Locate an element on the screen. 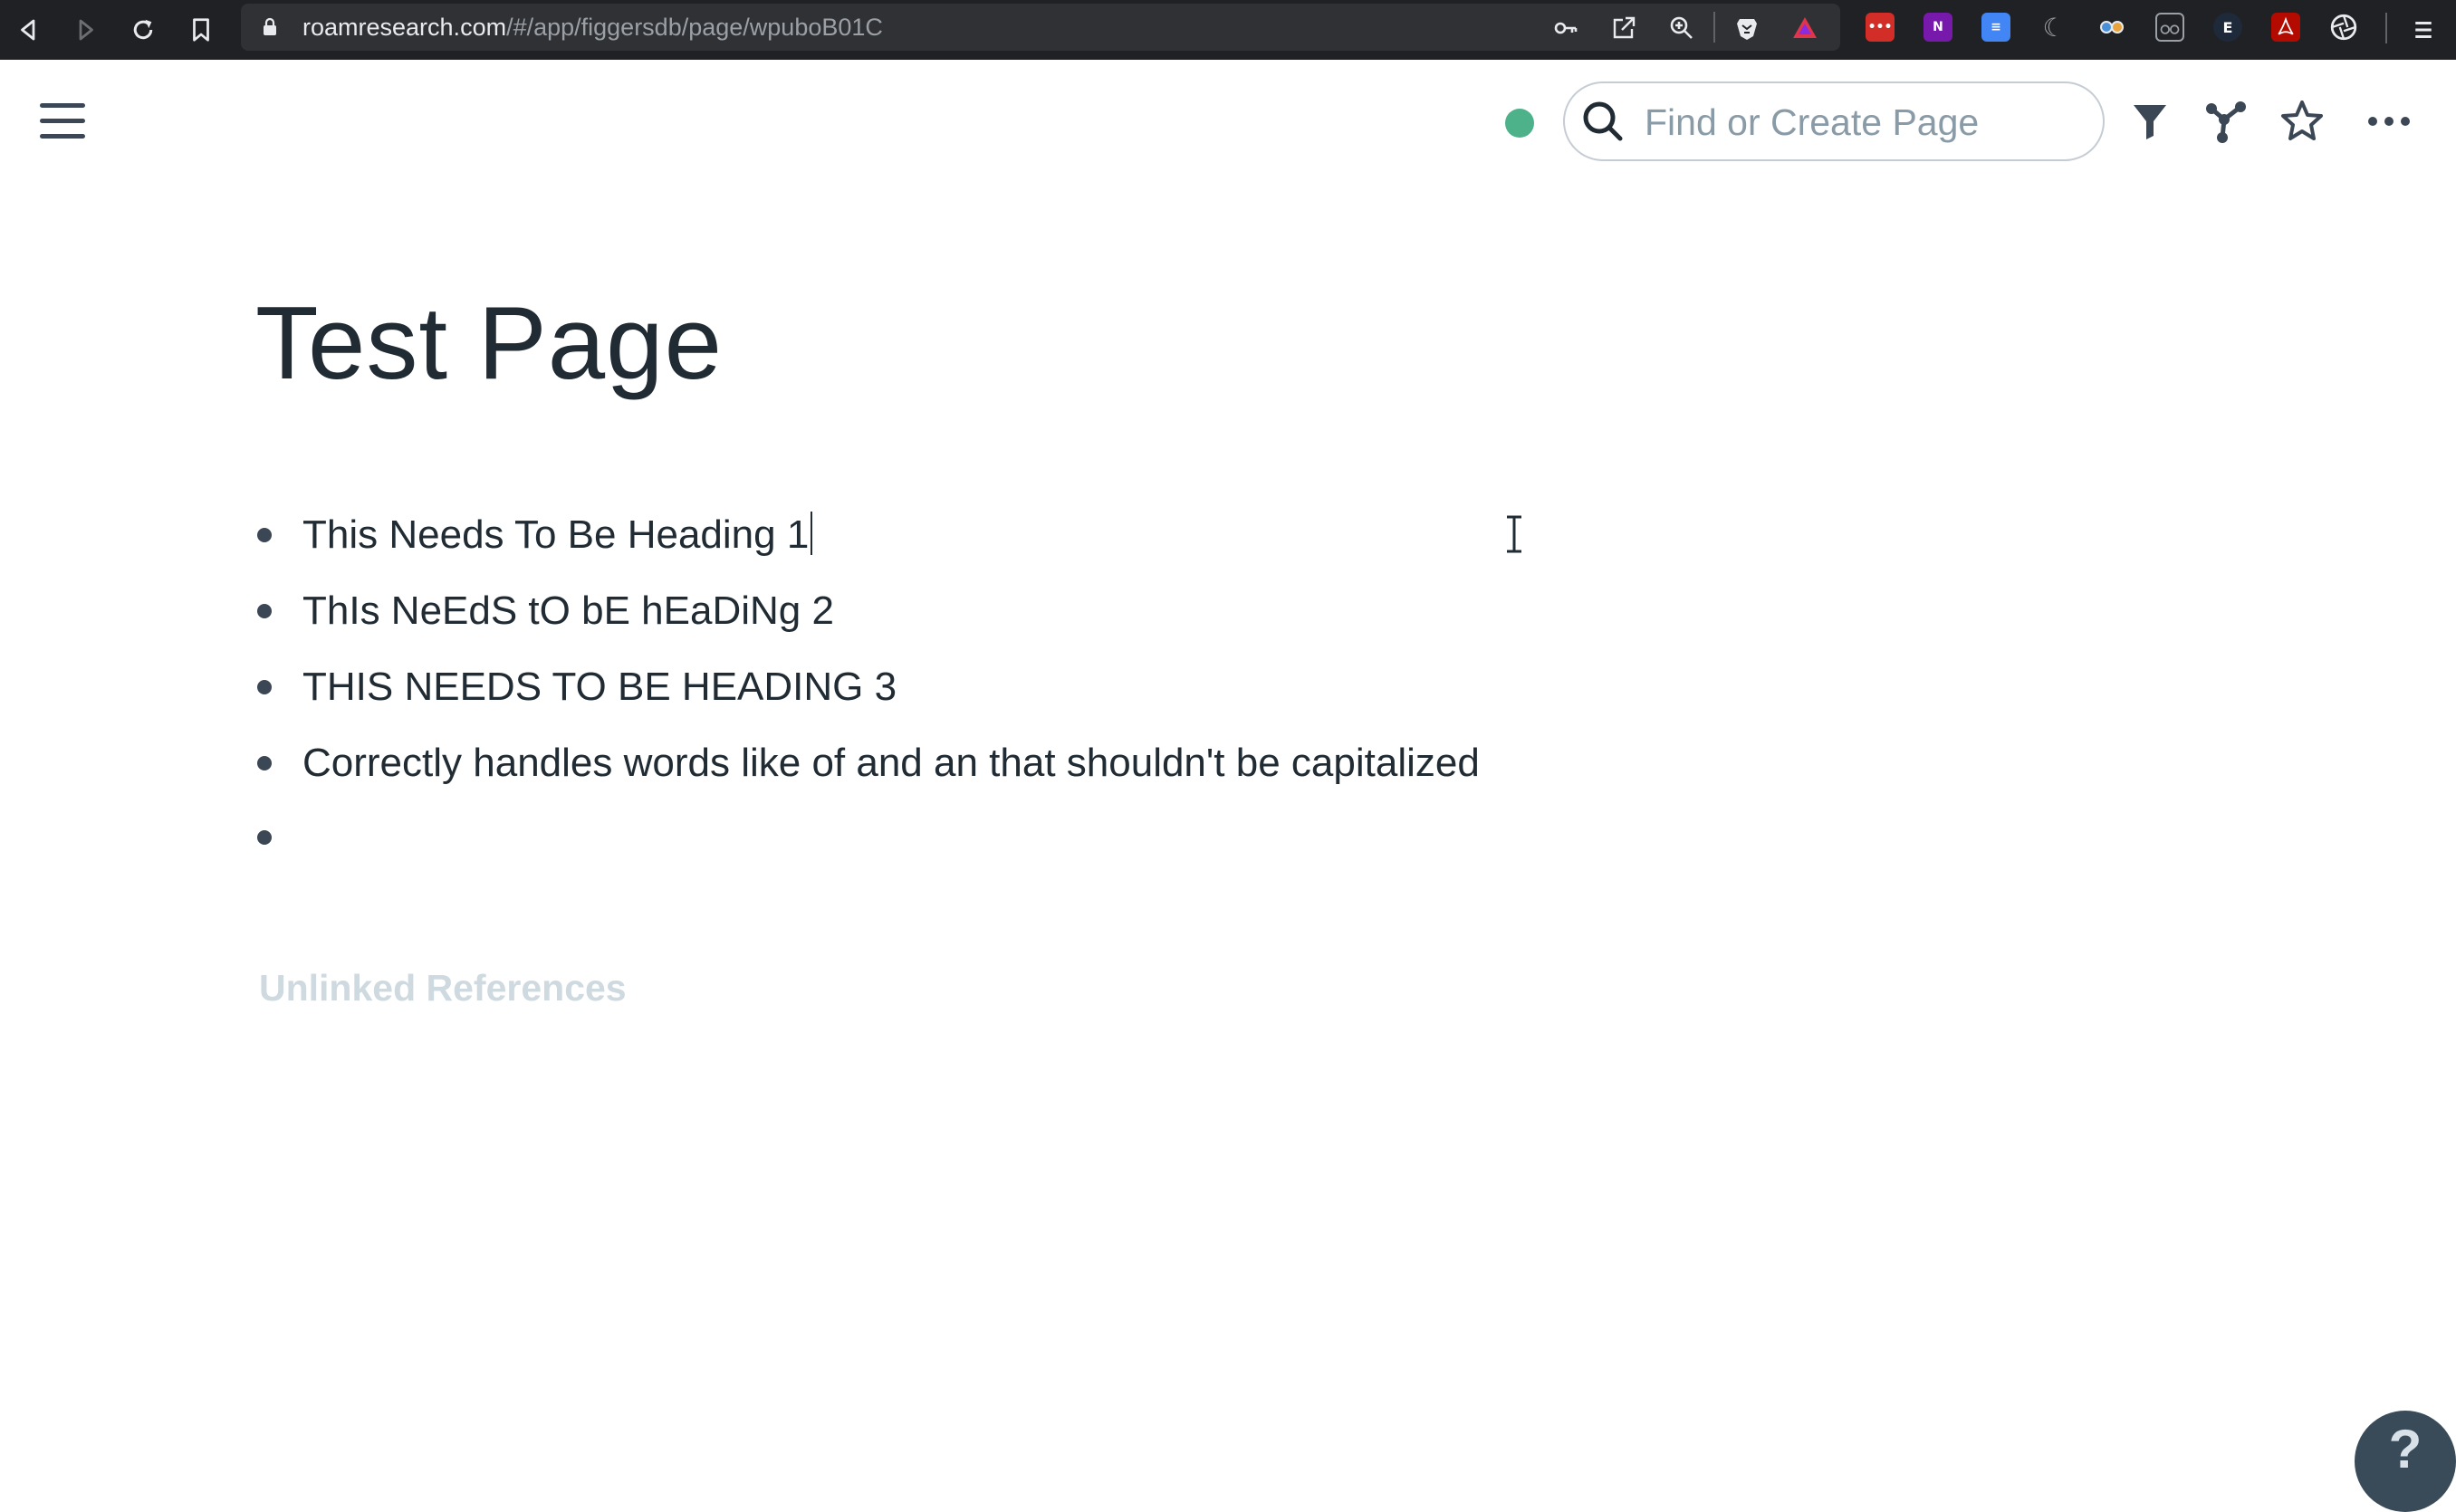  toolbar-separator is located at coordinates (2386, 28).